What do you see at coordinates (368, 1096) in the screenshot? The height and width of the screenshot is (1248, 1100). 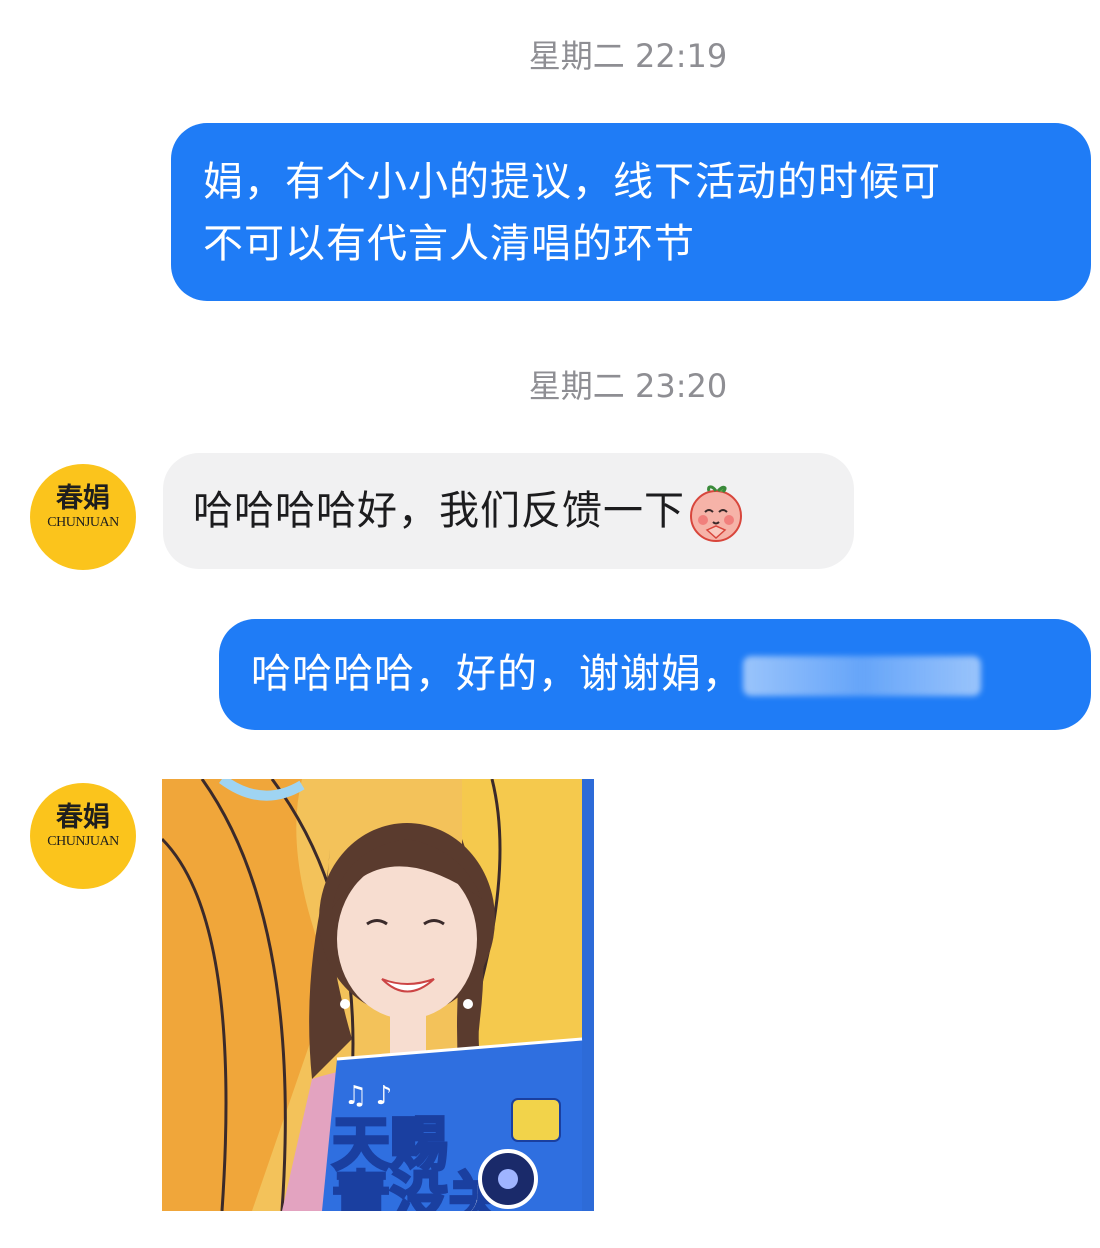 I see `music-note-icon: ♫ ♪` at bounding box center [368, 1096].